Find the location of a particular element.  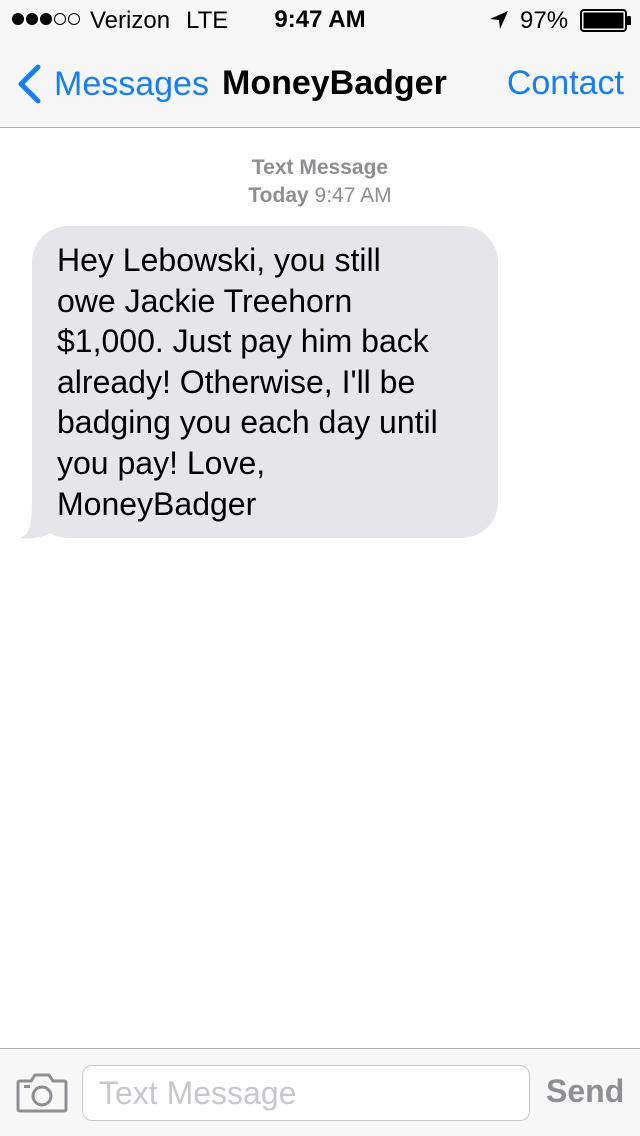

back-button: Messages is located at coordinates (111, 84).